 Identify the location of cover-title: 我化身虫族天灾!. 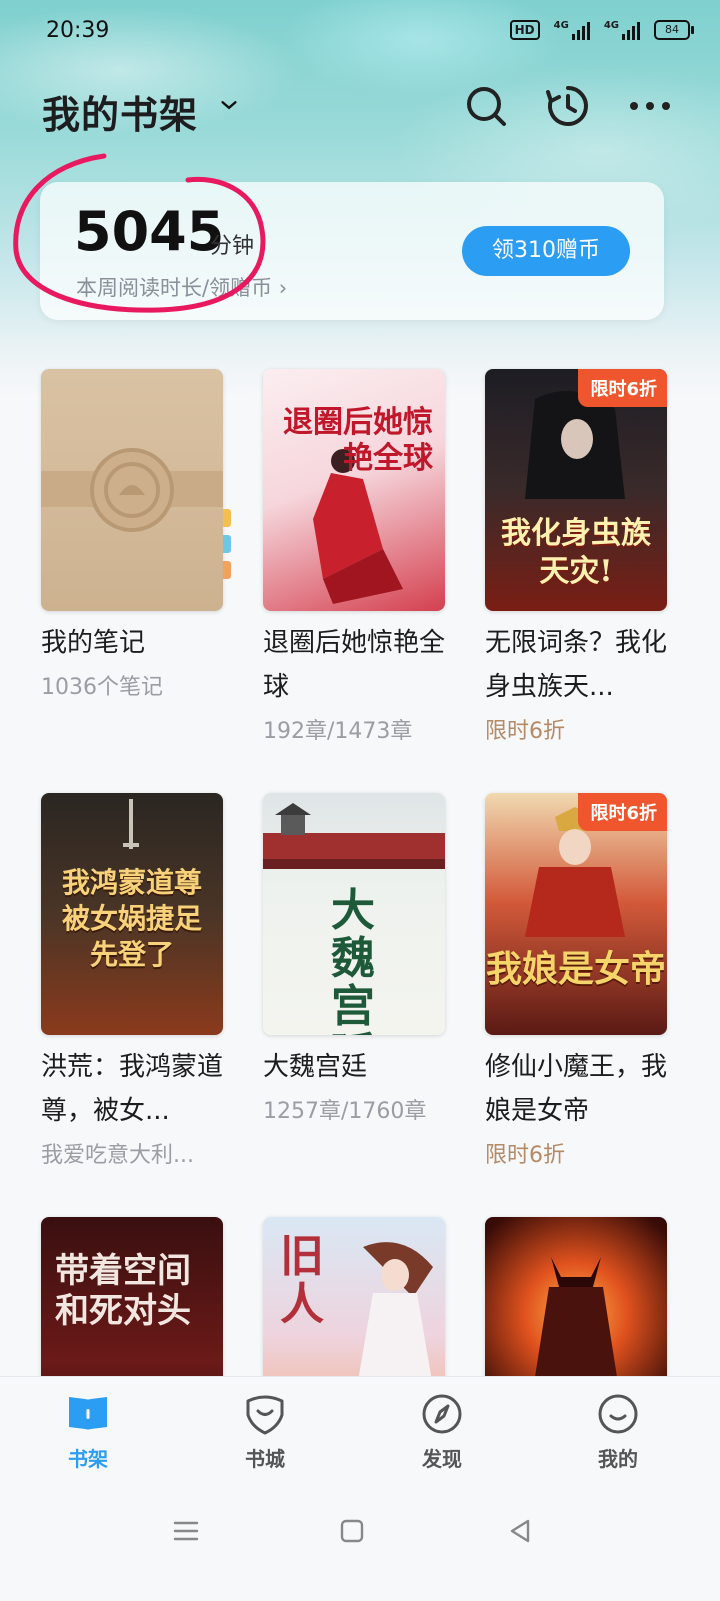
(576, 552).